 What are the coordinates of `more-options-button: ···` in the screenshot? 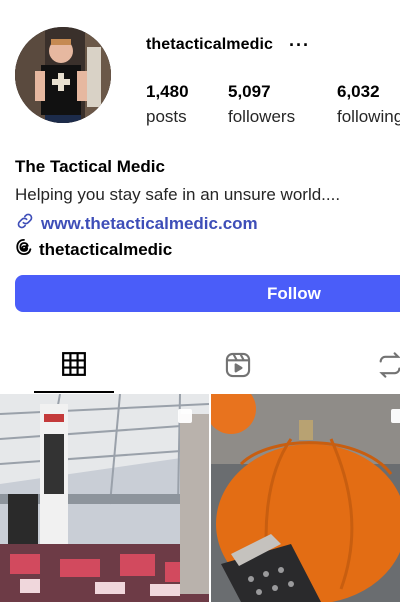 It's located at (299, 45).